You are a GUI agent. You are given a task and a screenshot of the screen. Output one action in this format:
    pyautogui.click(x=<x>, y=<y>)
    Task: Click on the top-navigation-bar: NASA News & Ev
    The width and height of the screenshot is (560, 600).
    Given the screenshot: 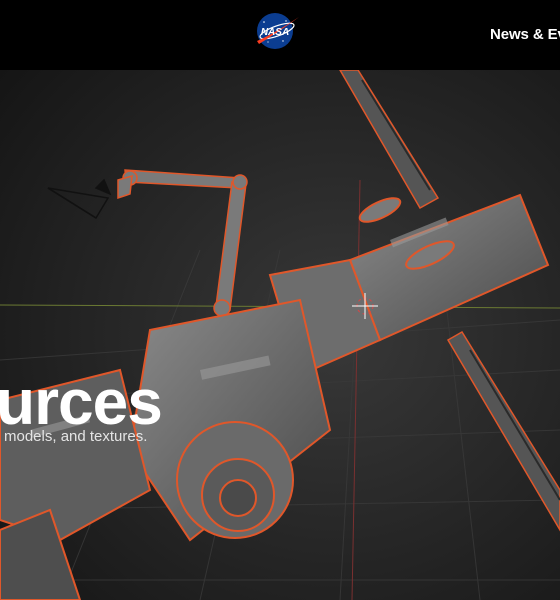 What is the action you would take?
    pyautogui.click(x=280, y=35)
    